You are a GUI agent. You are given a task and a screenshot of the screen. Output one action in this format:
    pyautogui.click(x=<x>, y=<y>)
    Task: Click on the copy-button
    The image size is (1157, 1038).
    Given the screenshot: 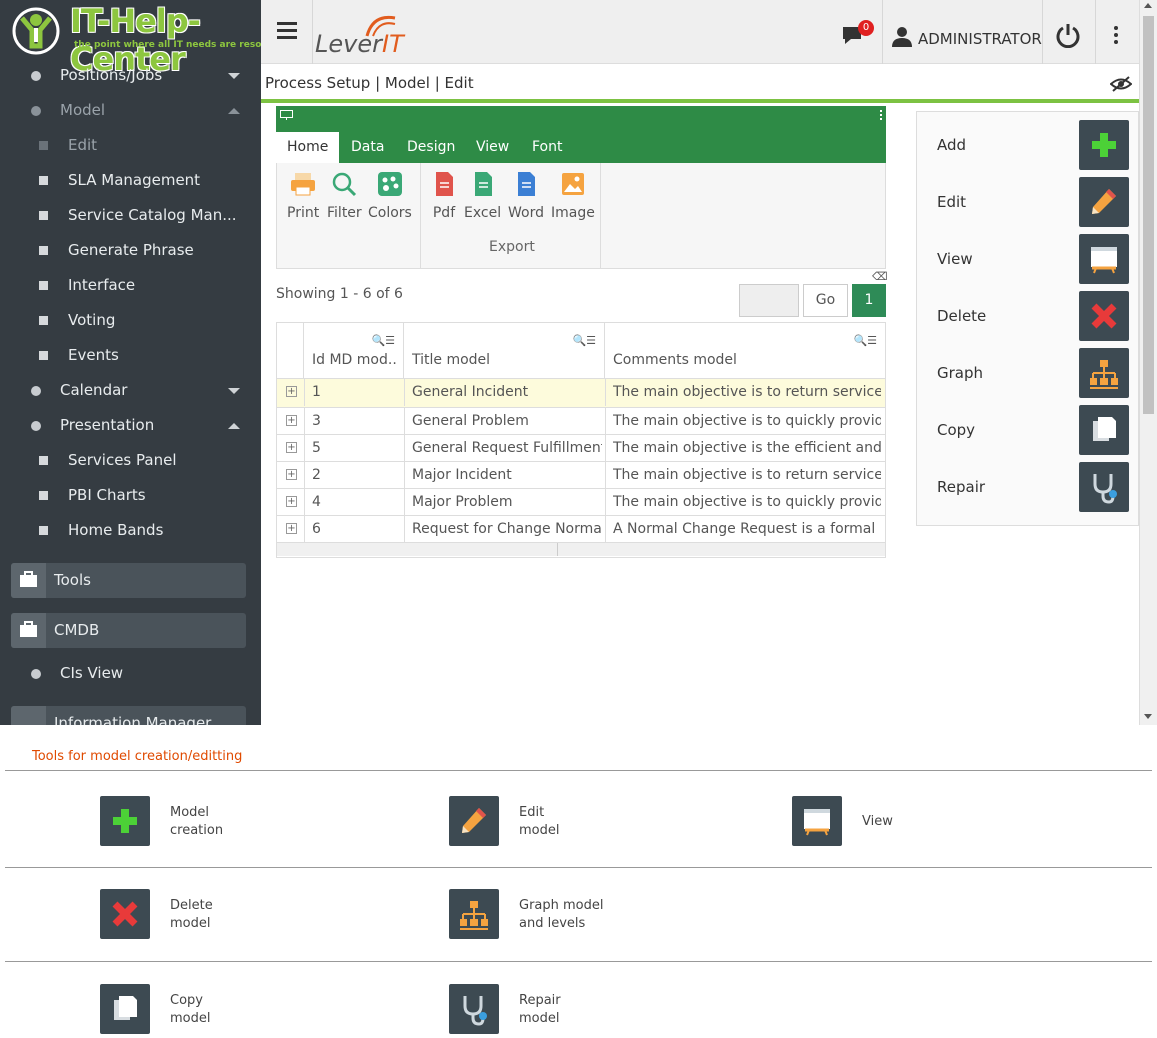 What is the action you would take?
    pyautogui.click(x=1104, y=430)
    